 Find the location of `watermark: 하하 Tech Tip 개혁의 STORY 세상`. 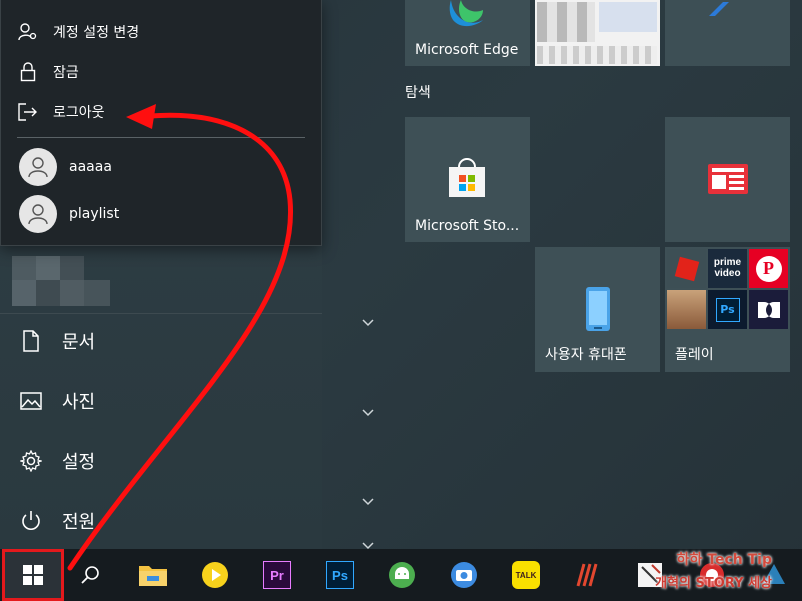

watermark: 하하 Tech Tip 개혁의 STORY 세상 is located at coordinates (713, 570).